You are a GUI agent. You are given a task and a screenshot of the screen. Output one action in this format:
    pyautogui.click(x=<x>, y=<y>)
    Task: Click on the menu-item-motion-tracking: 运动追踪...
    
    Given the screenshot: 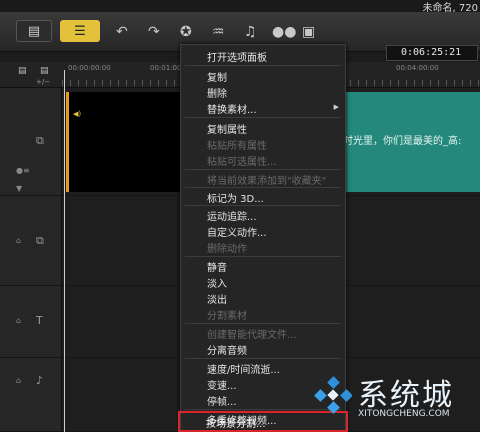 What is the action you would take?
    pyautogui.click(x=232, y=215)
    